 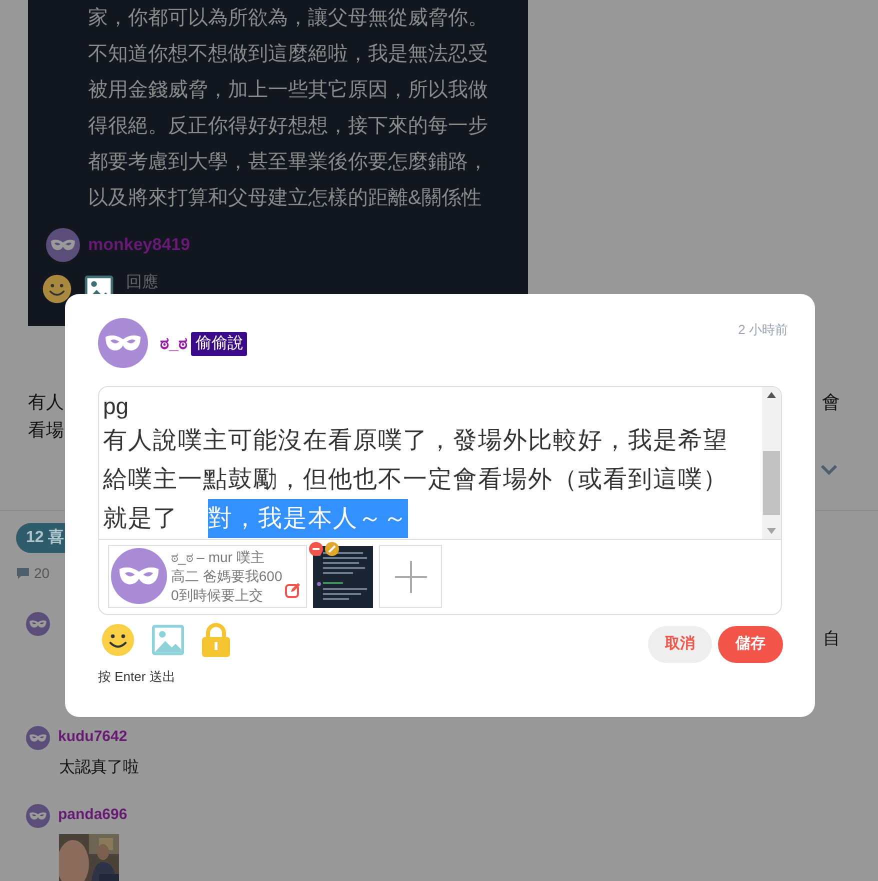 I want to click on plurk-card: ಠ_ಠ – mur 噗主 高二 爸媽要我6000到時候要上交, so click(x=207, y=576).